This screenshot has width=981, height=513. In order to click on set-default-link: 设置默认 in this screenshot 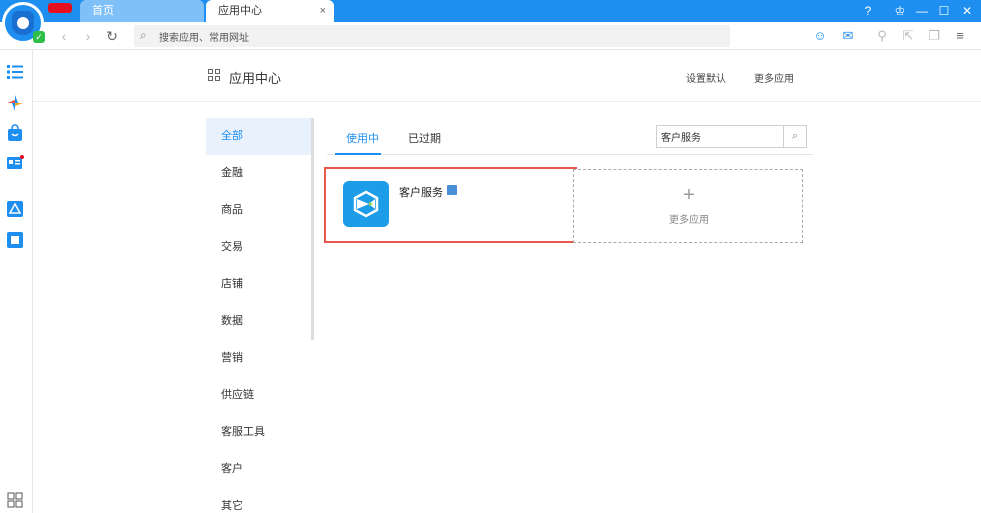, I will do `click(706, 77)`.